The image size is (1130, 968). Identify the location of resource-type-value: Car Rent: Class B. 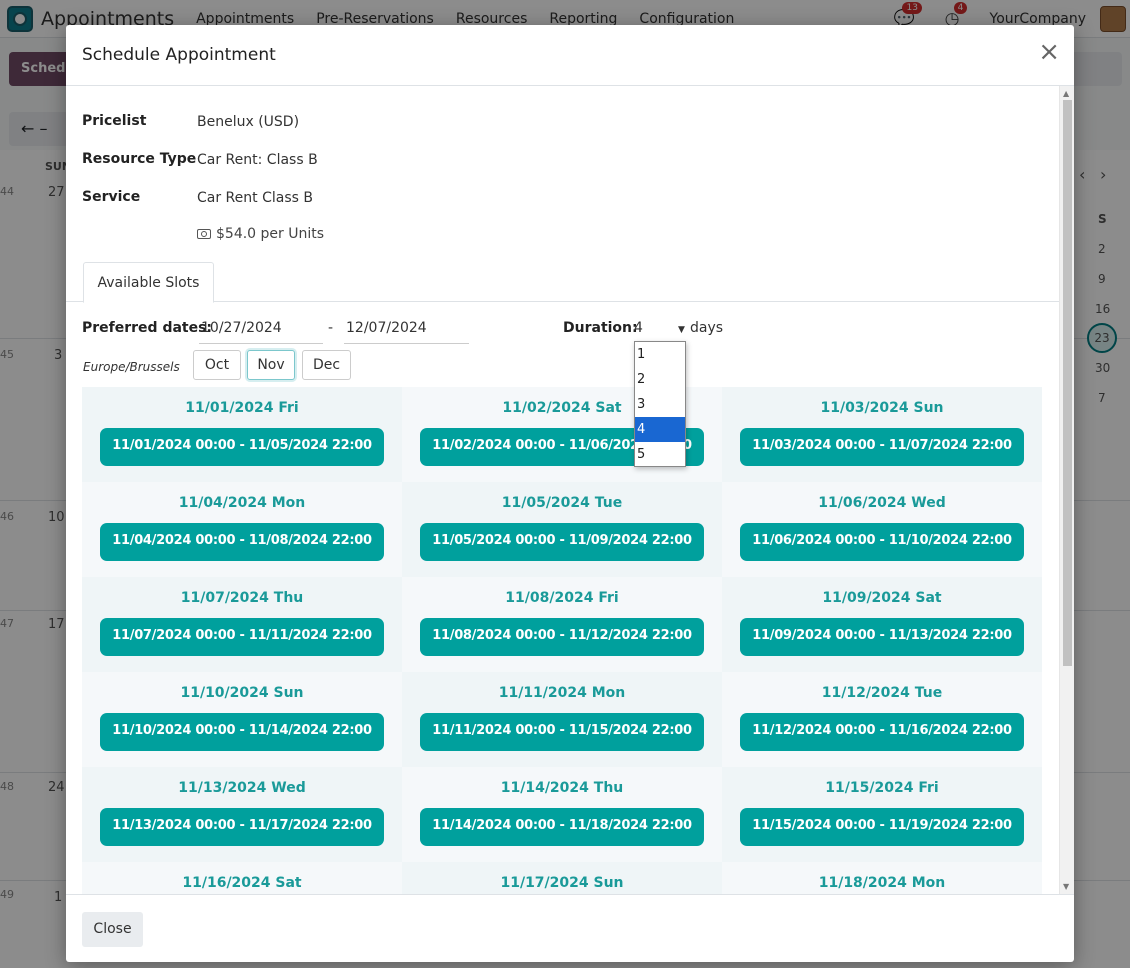
(257, 160).